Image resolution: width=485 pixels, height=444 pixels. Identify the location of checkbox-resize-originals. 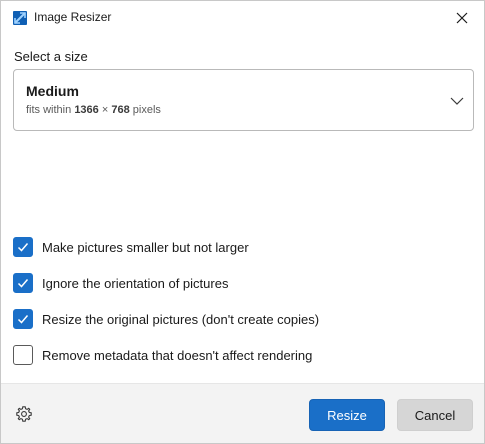
(23, 319).